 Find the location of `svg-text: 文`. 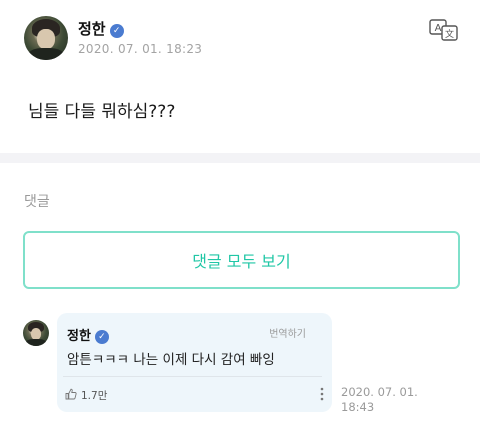

svg-text: 文 is located at coordinates (449, 34).